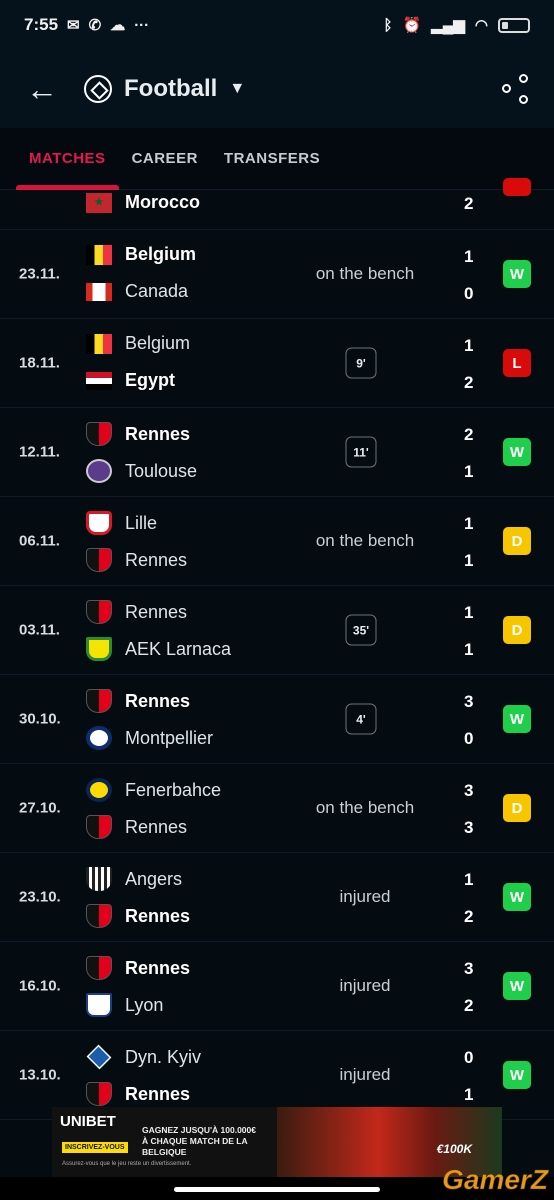  What do you see at coordinates (134, 879) in the screenshot?
I see `home-team: Angers` at bounding box center [134, 879].